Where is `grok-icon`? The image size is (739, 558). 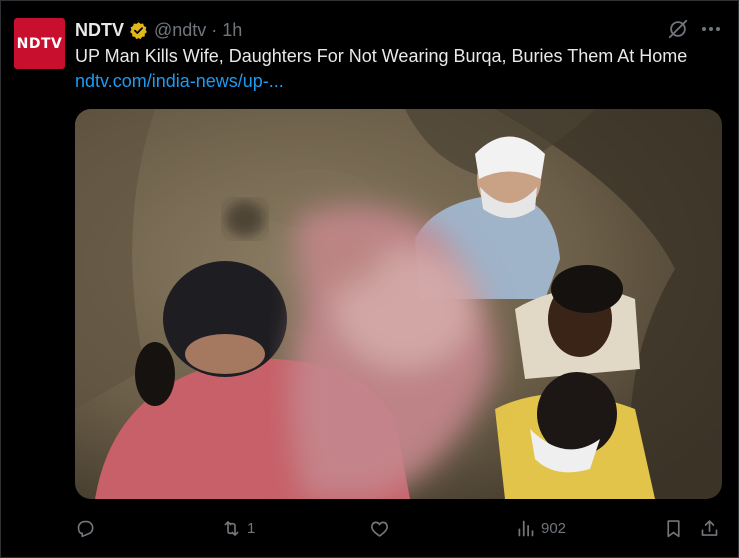
grok-icon is located at coordinates (678, 29).